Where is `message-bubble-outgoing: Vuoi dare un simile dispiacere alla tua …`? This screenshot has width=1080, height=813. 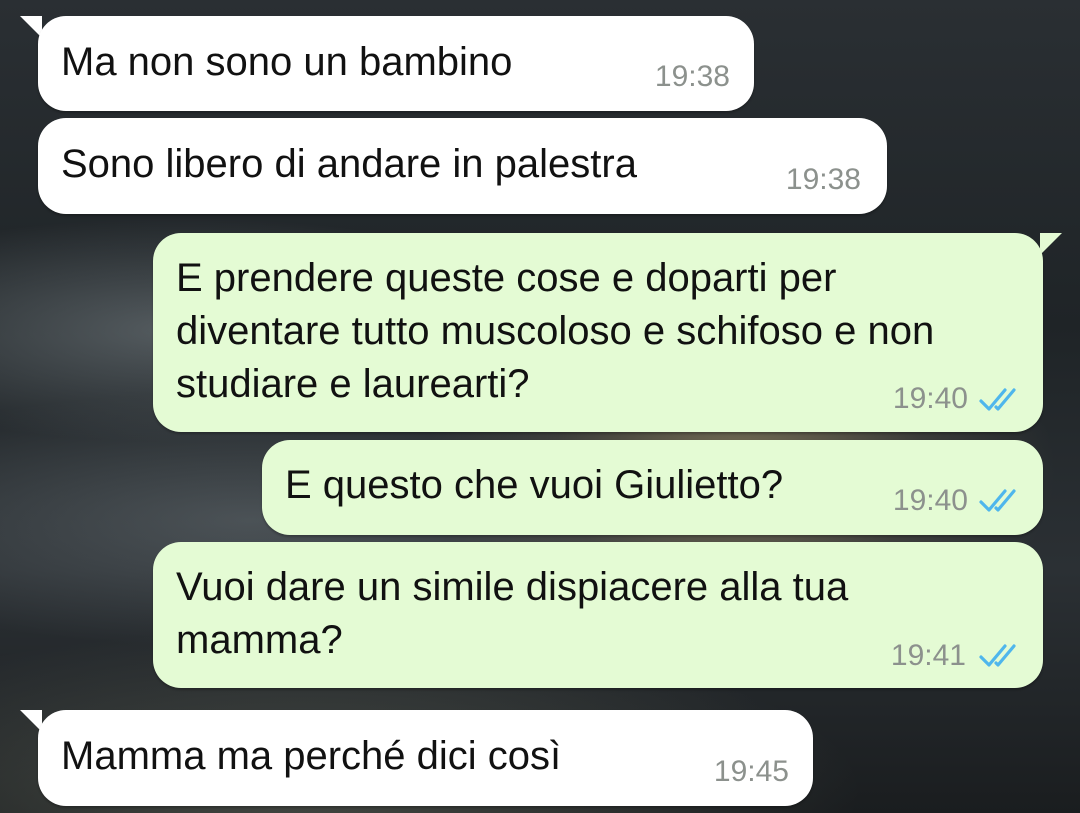 message-bubble-outgoing: Vuoi dare un simile dispiacere alla tua … is located at coordinates (598, 615).